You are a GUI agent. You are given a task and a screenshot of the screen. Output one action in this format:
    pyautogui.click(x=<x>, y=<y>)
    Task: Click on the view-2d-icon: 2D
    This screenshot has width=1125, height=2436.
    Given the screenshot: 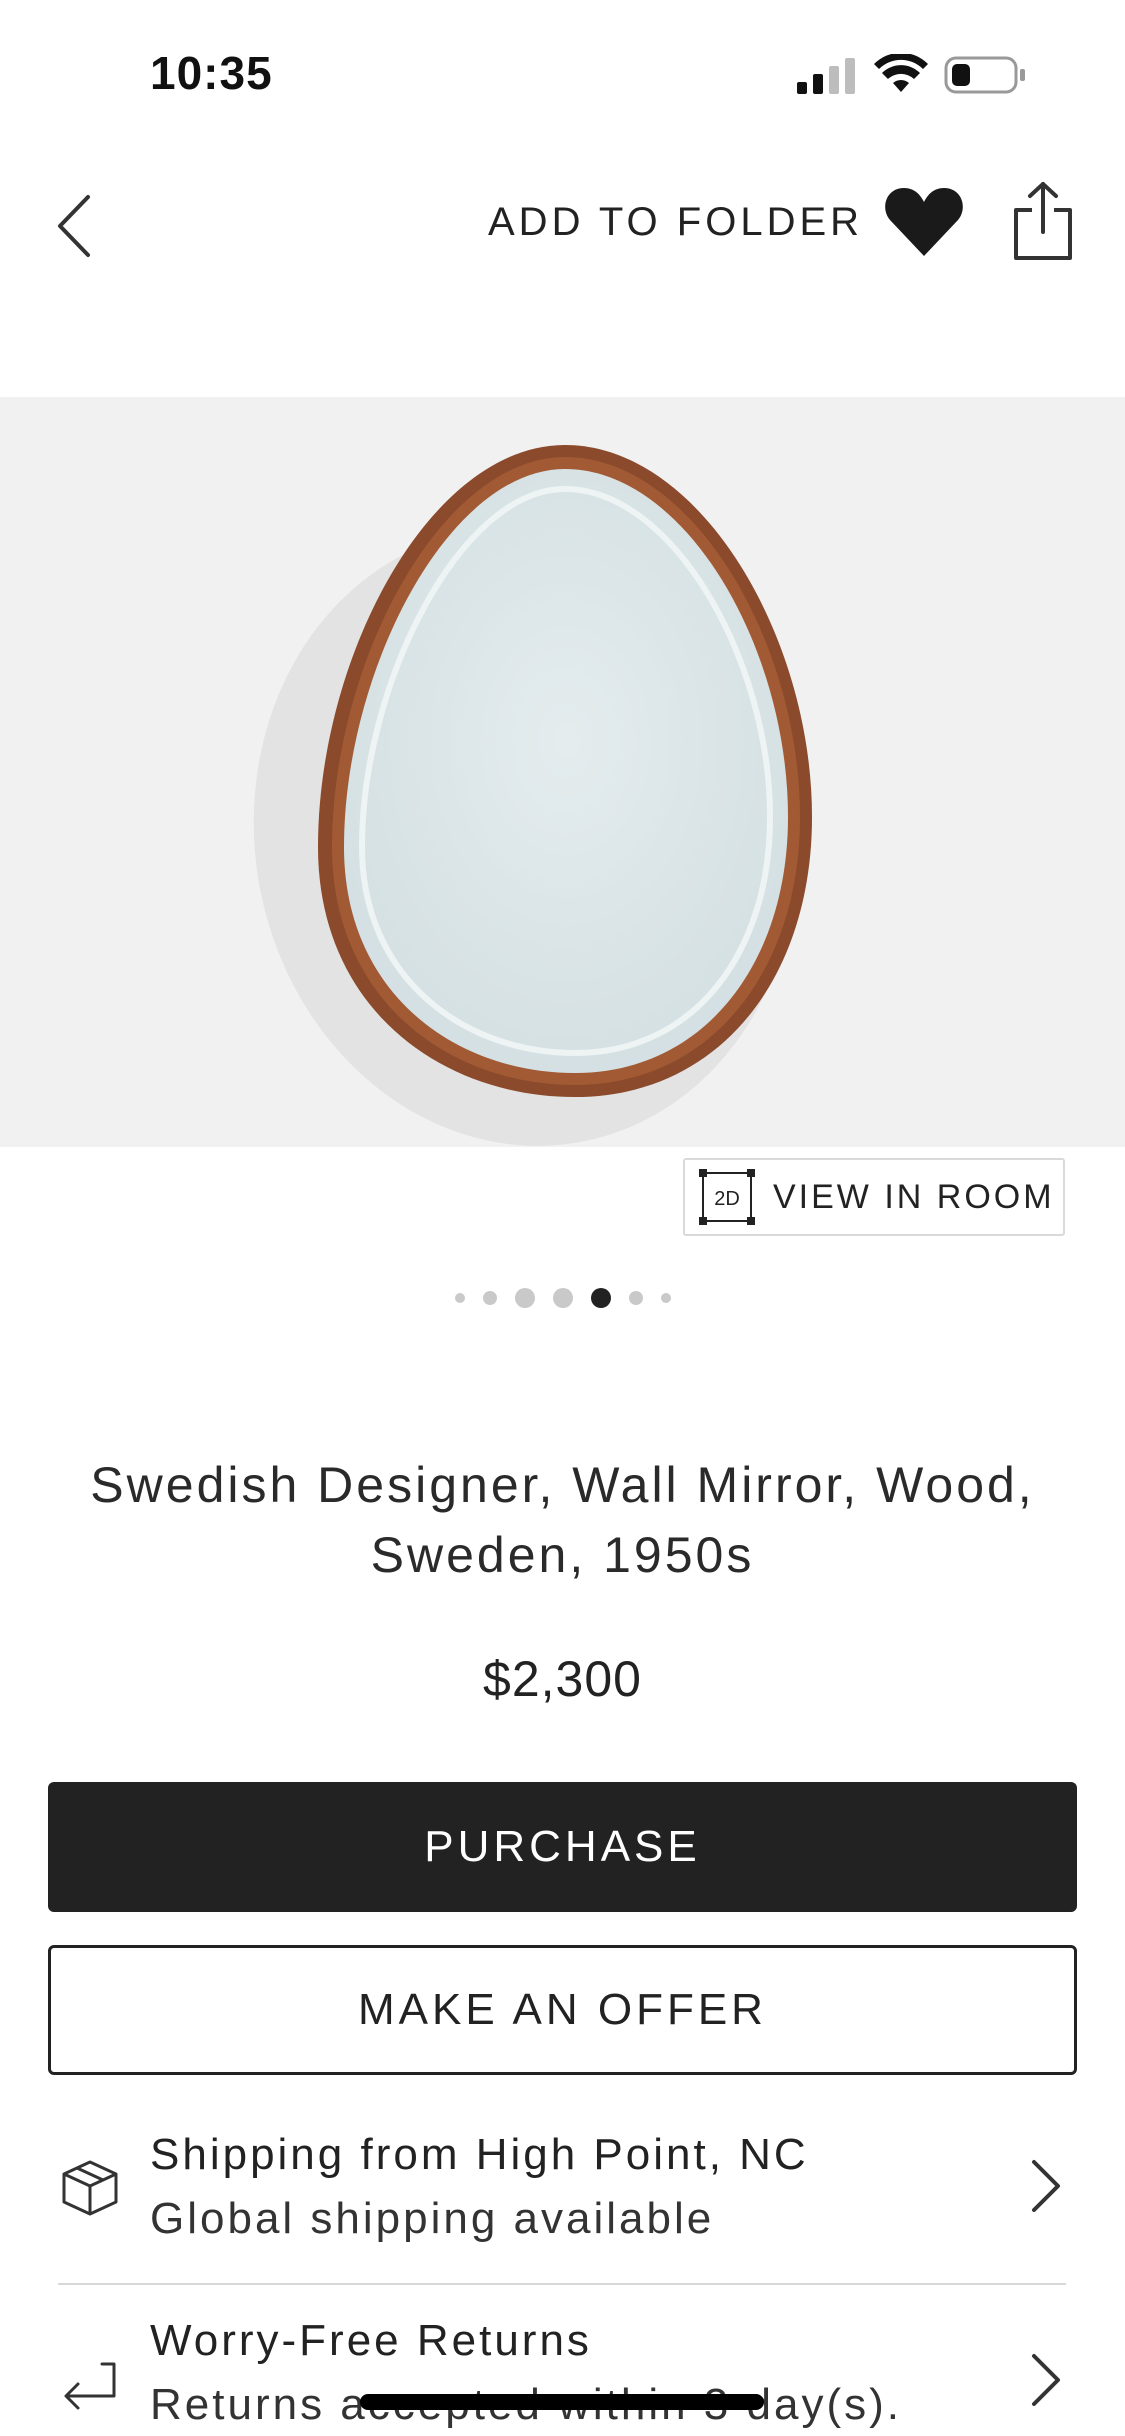 What is the action you would take?
    pyautogui.click(x=727, y=1197)
    